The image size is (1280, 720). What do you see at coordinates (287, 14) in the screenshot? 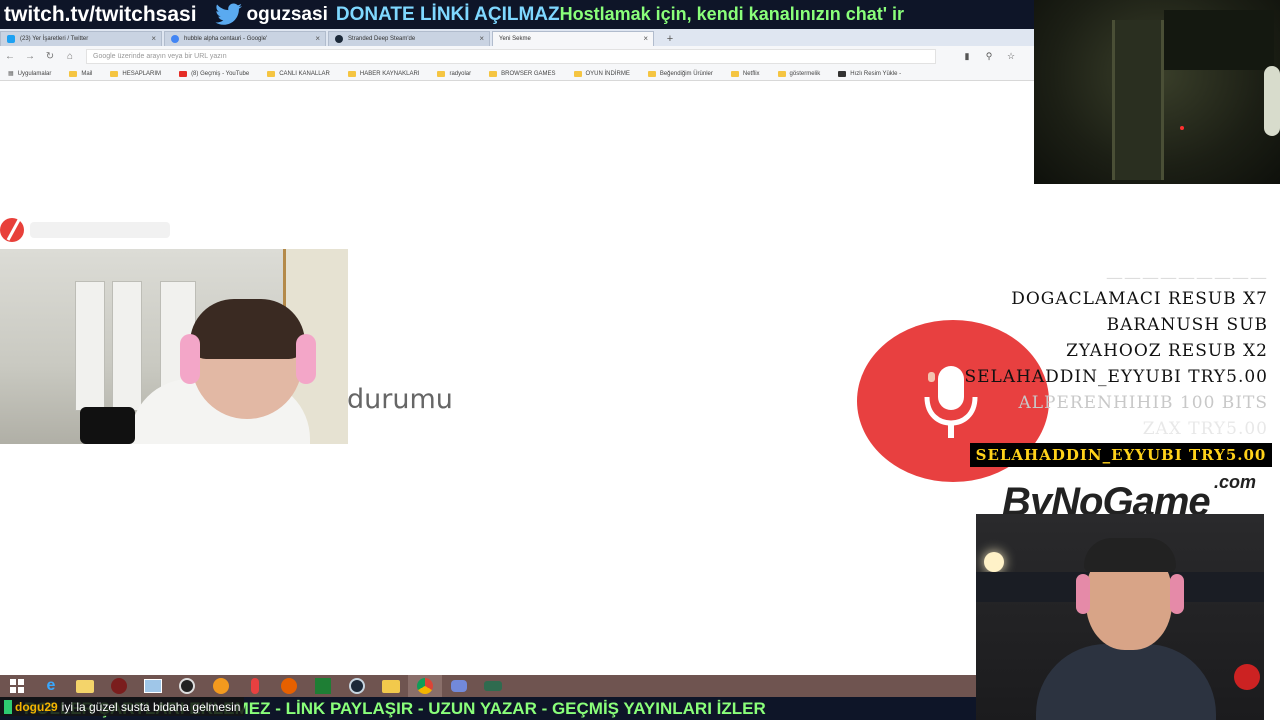
I see `twitter-handle: oguzsasi` at bounding box center [287, 14].